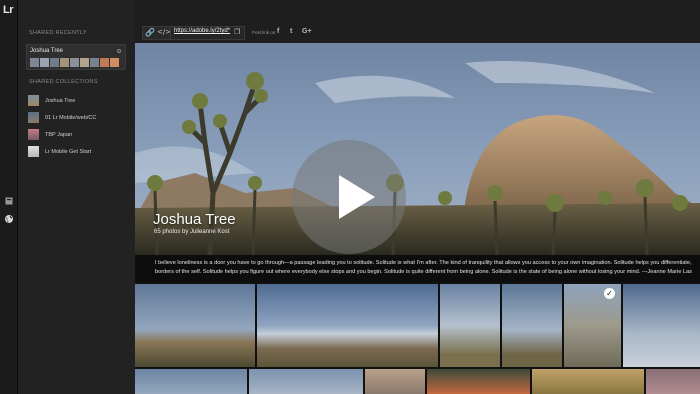 The width and height of the screenshot is (700, 394). I want to click on google-plus-icon: G+, so click(307, 31).